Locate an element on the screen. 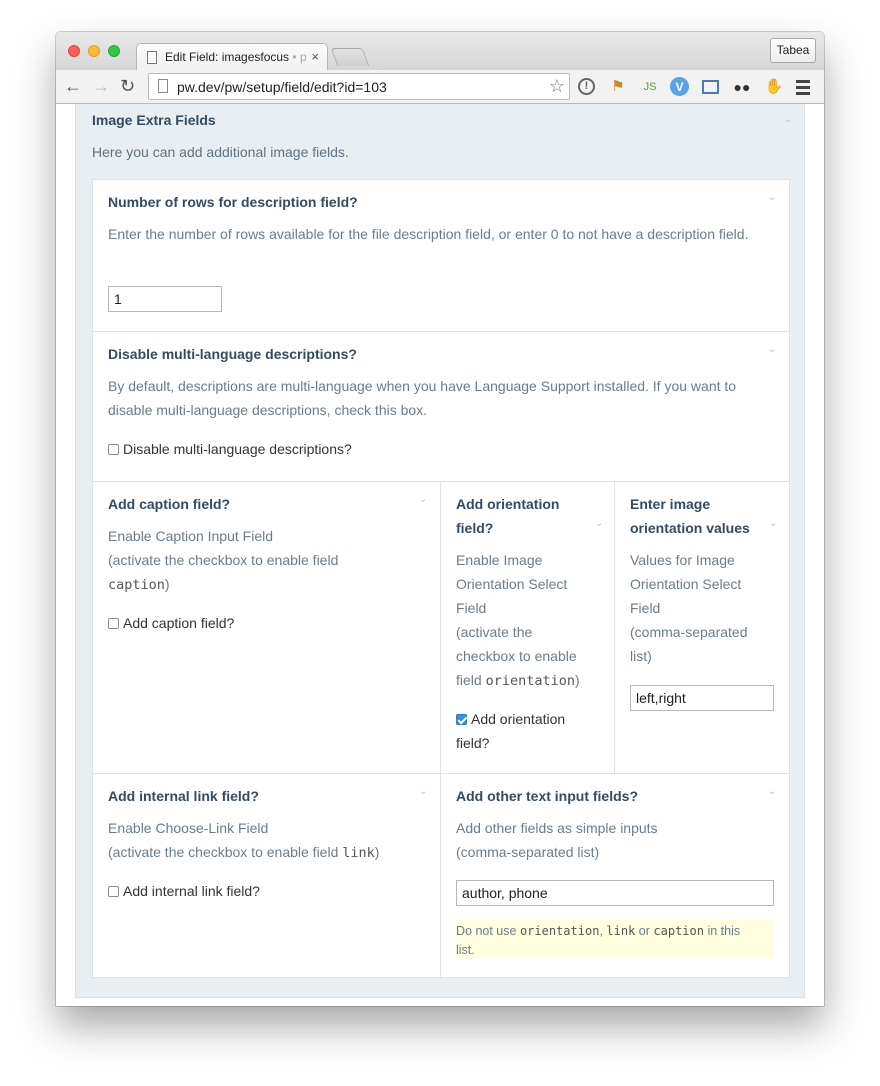  caption-checkbox-row: Add caption field? is located at coordinates (171, 623).